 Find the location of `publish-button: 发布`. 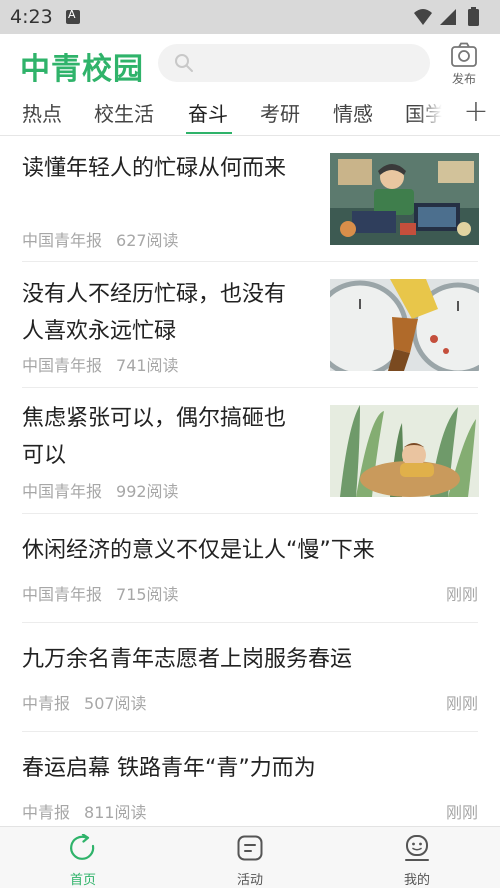

publish-button: 发布 is located at coordinates (464, 65).